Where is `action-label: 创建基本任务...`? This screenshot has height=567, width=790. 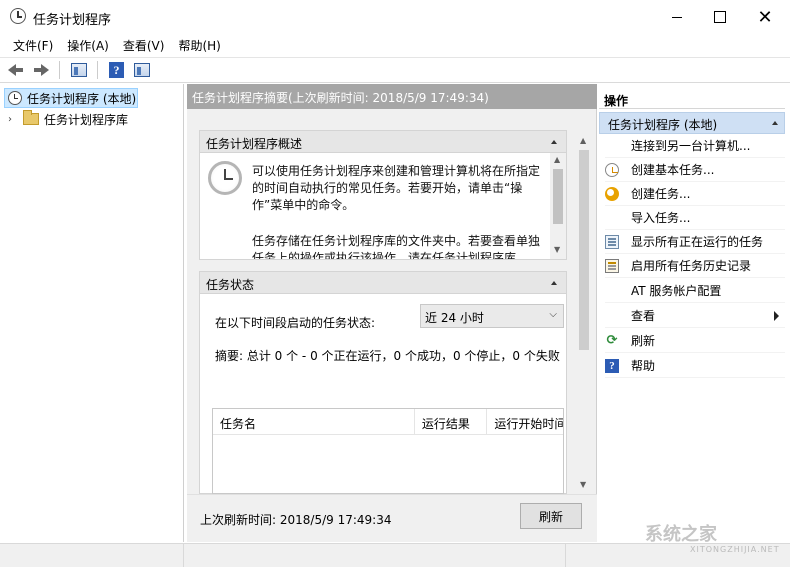 action-label: 创建基本任务... is located at coordinates (673, 170).